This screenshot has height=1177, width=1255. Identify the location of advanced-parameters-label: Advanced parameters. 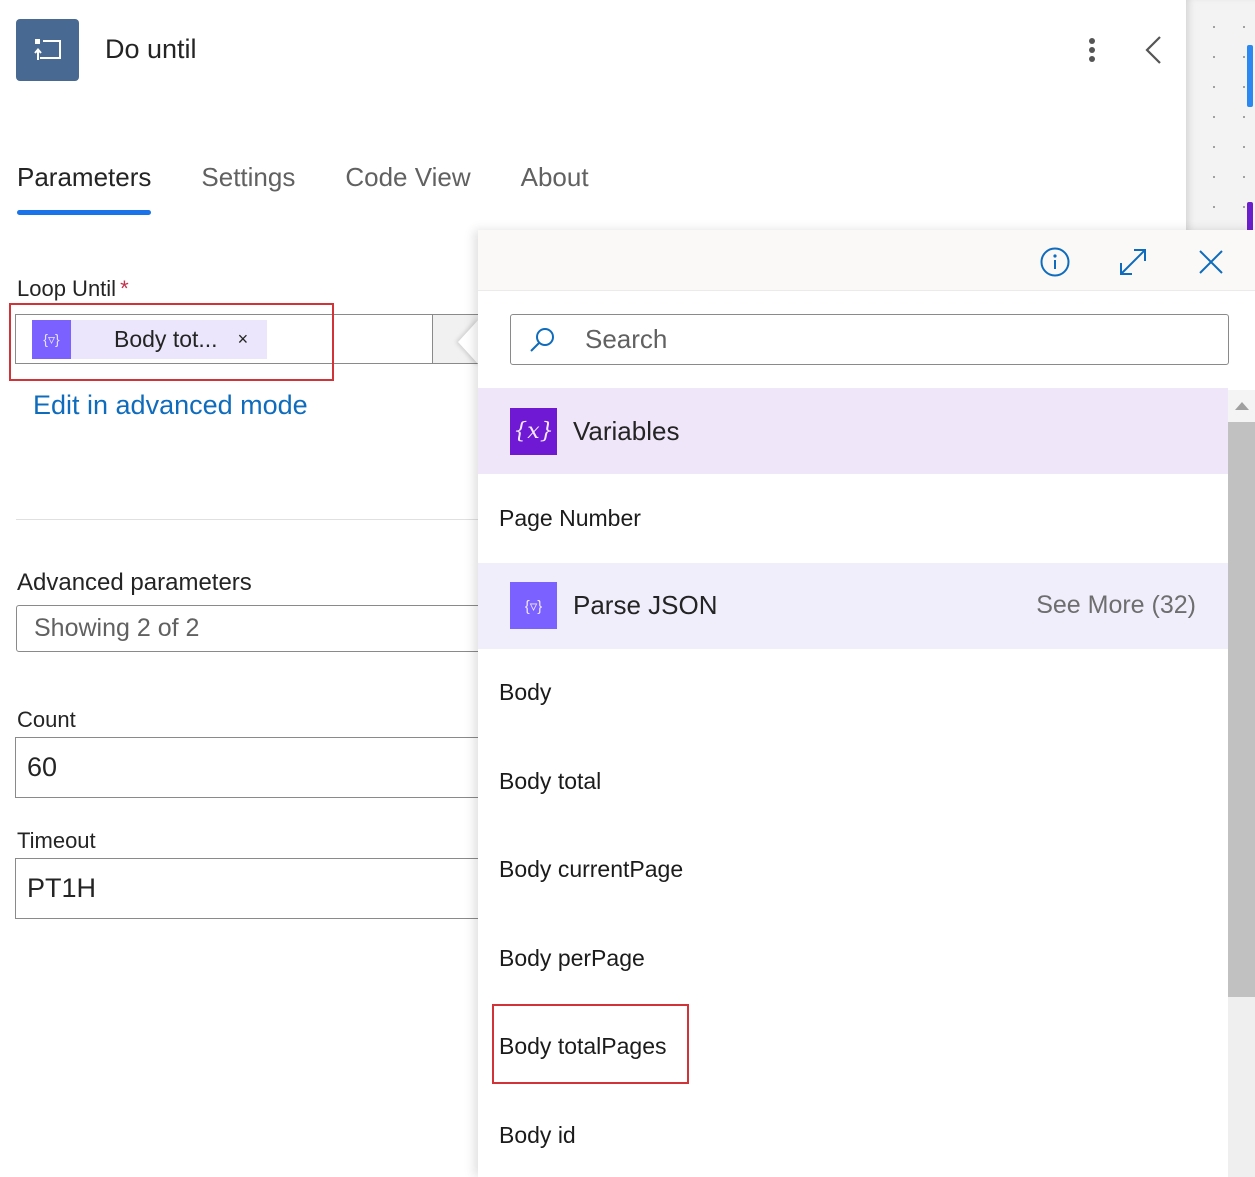
(134, 582).